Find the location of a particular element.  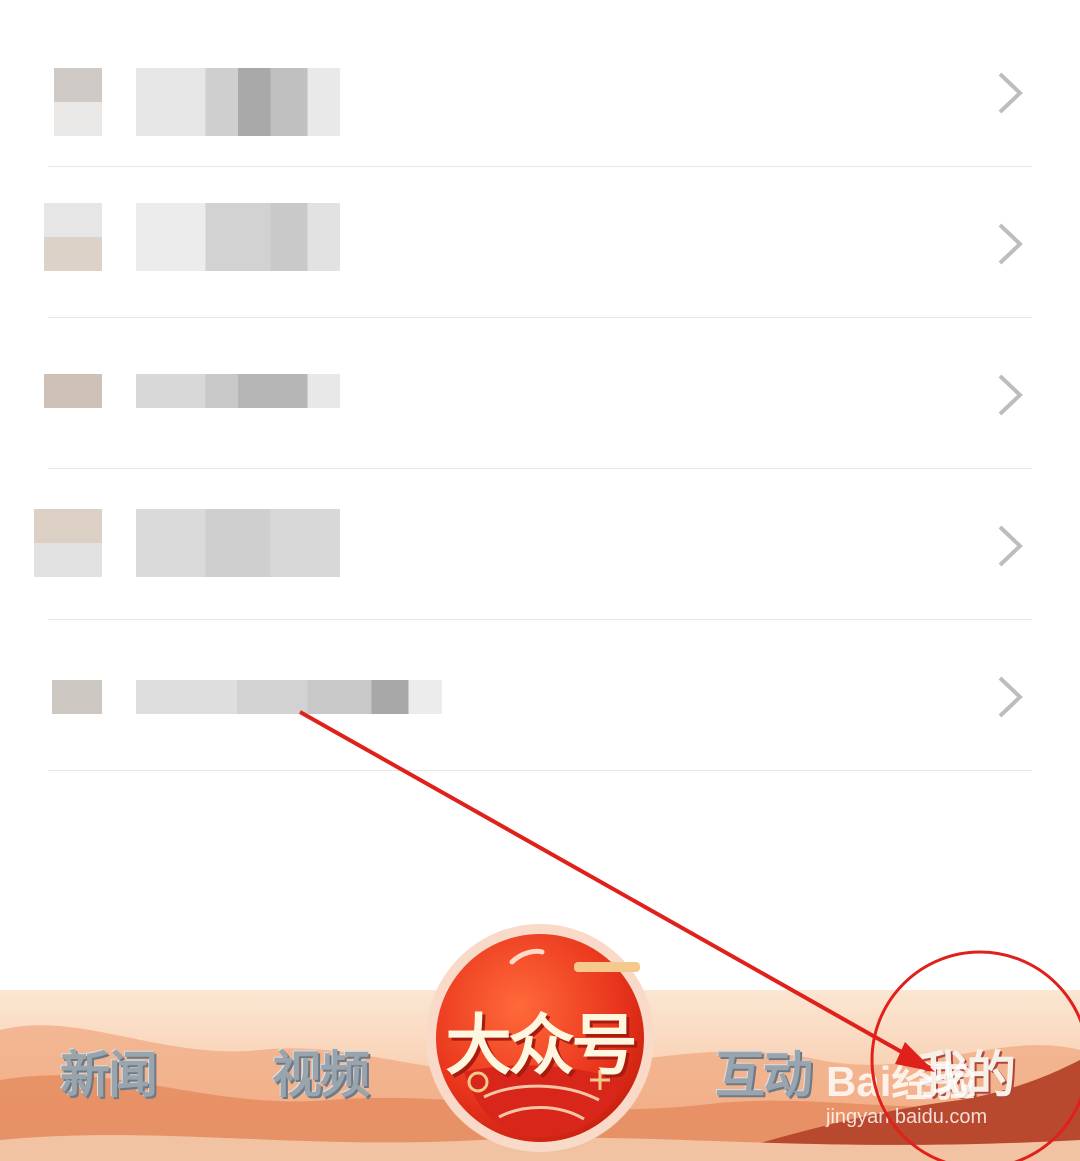

center-button-label: 大众号 is located at coordinates (541, 1045).